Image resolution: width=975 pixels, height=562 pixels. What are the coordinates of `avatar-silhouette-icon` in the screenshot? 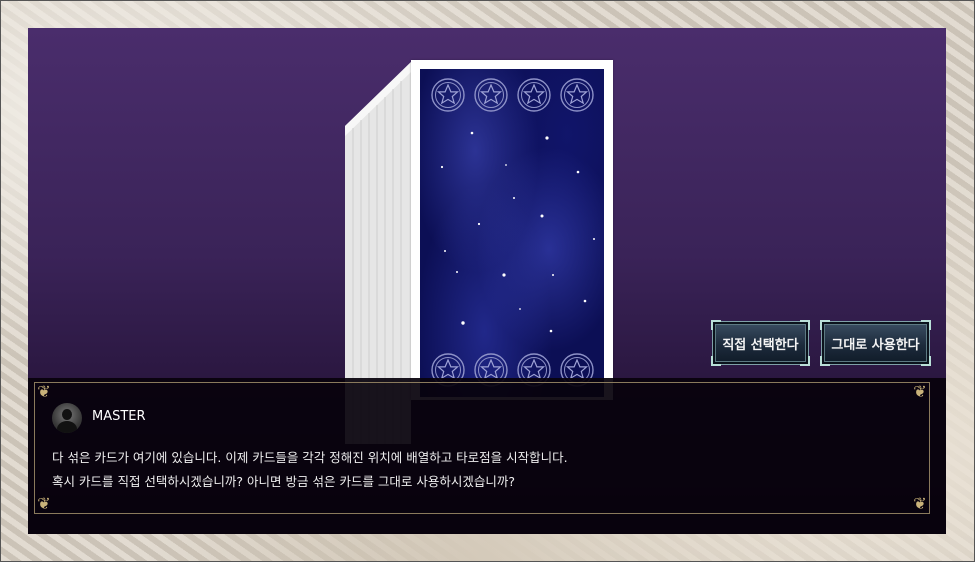 It's located at (67, 418).